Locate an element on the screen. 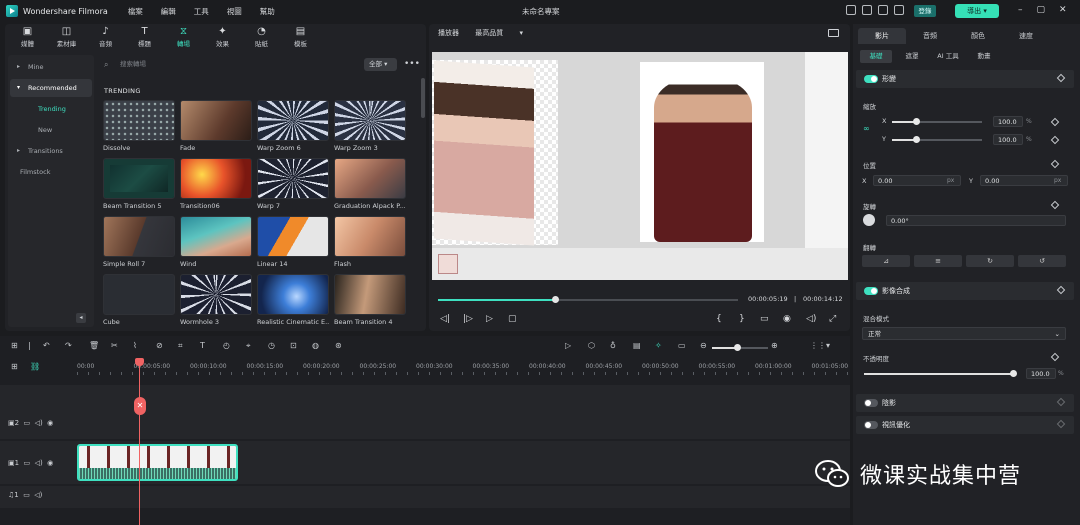 This screenshot has width=1080, height=525. zoom-out-icon: ⊖ is located at coordinates (703, 345).